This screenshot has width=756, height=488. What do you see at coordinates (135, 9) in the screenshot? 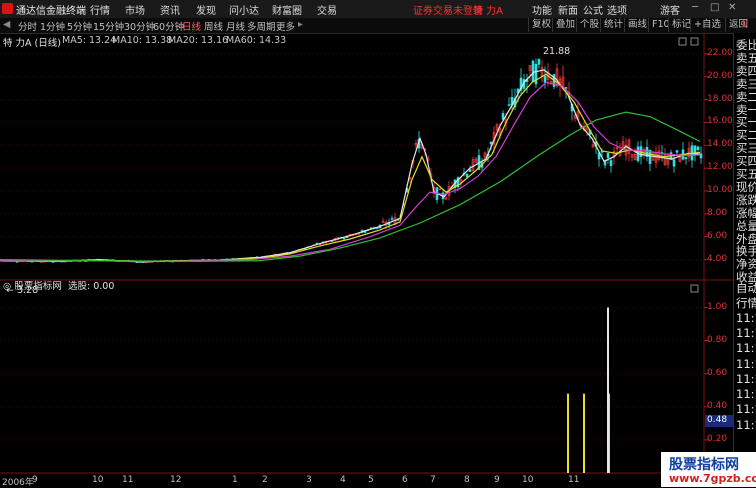
I see `menu-shichang: 市场` at bounding box center [135, 9].